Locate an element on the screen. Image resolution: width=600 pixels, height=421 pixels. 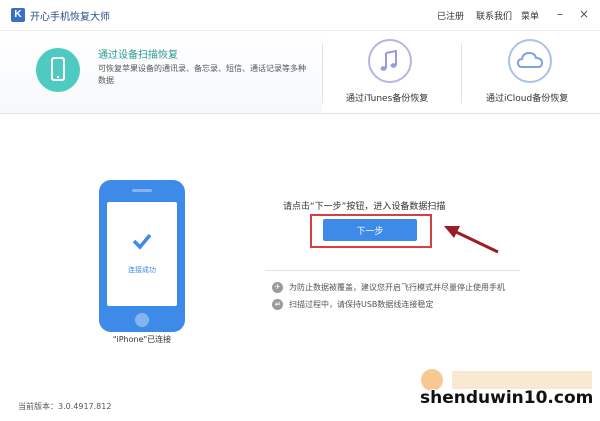
version-label: 当前版本：3.0.4917.812 is located at coordinates (65, 406).